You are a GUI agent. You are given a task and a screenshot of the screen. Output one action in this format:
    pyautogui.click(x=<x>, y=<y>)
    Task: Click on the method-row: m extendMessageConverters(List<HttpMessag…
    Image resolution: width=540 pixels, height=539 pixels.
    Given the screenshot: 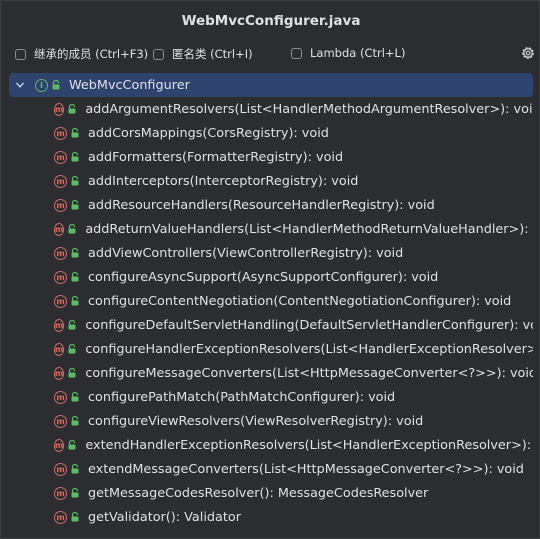 What is the action you would take?
    pyautogui.click(x=271, y=469)
    